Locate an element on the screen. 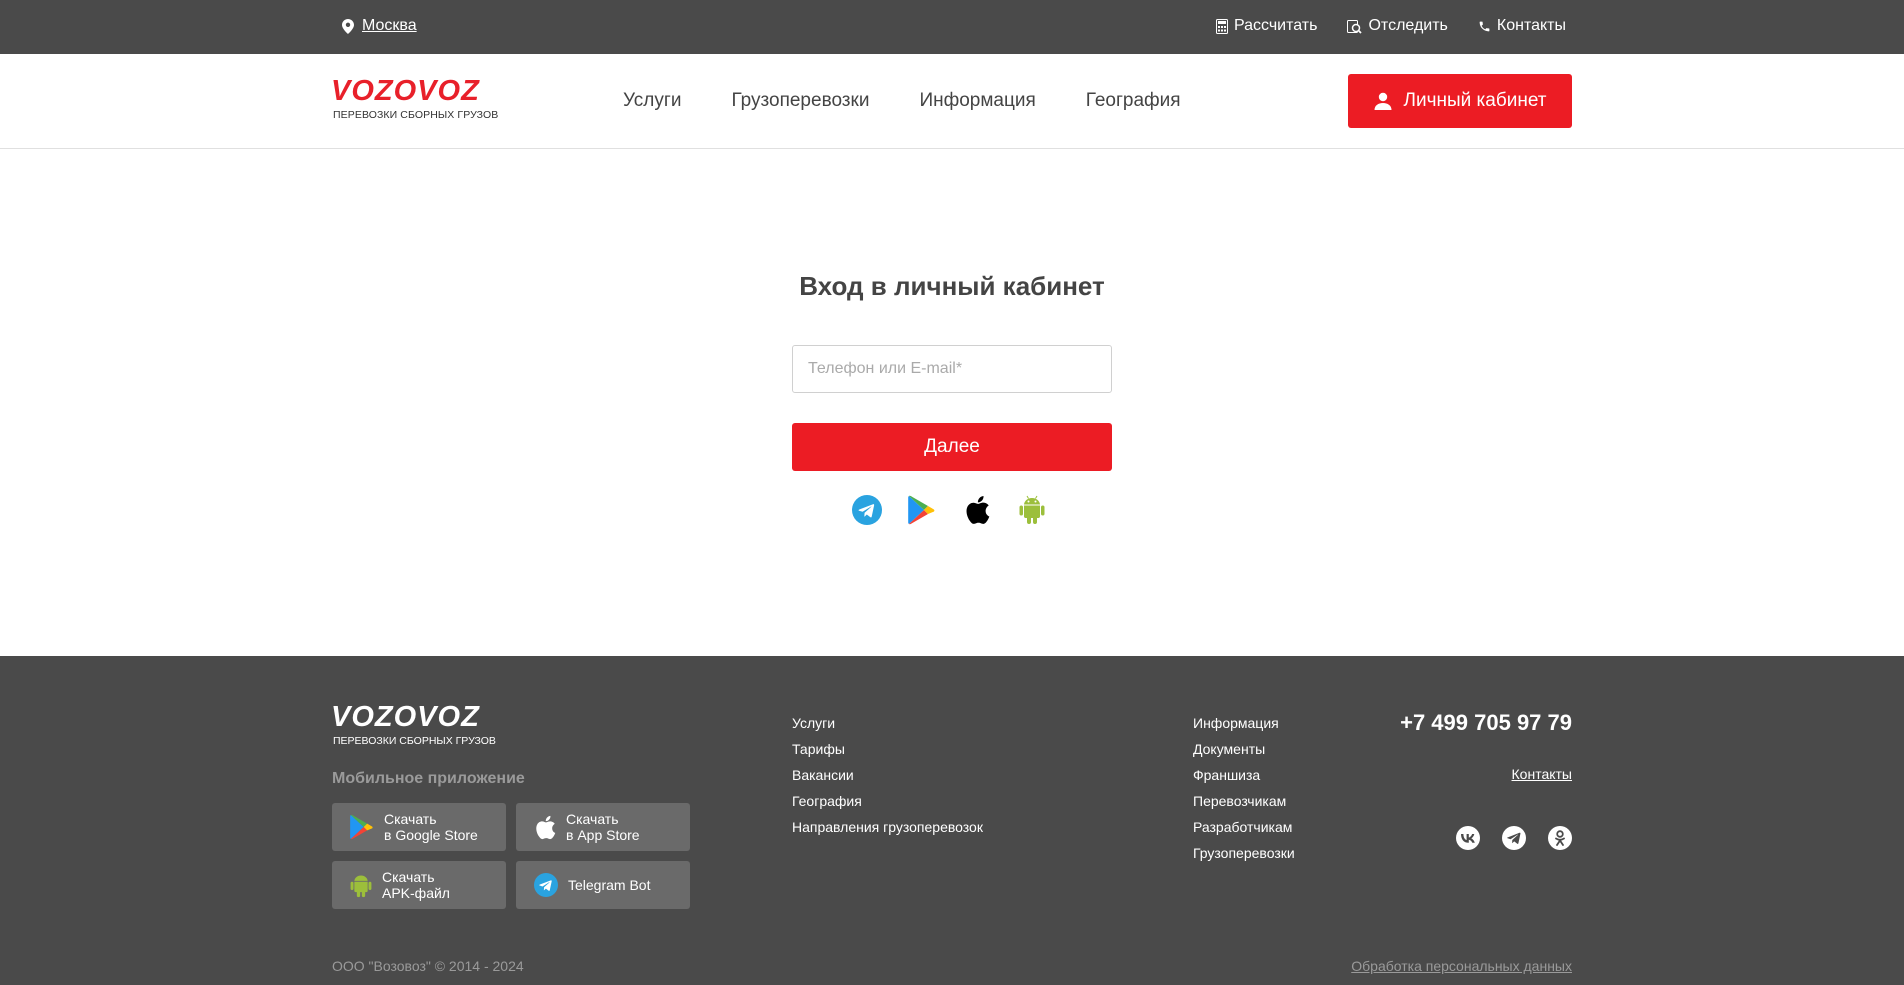 Image resolution: width=1904 pixels, height=985 pixels. nav-item-cargo: Грузоперевозки is located at coordinates (800, 101).